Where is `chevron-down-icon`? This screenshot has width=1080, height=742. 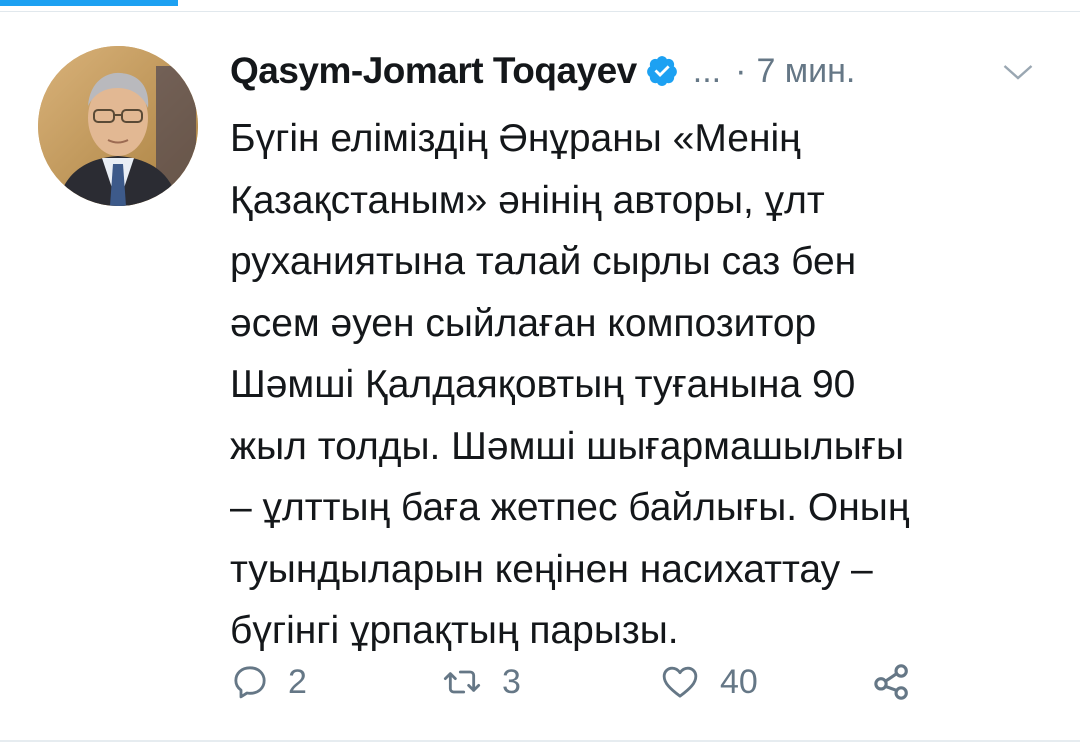
chevron-down-icon is located at coordinates (1018, 72).